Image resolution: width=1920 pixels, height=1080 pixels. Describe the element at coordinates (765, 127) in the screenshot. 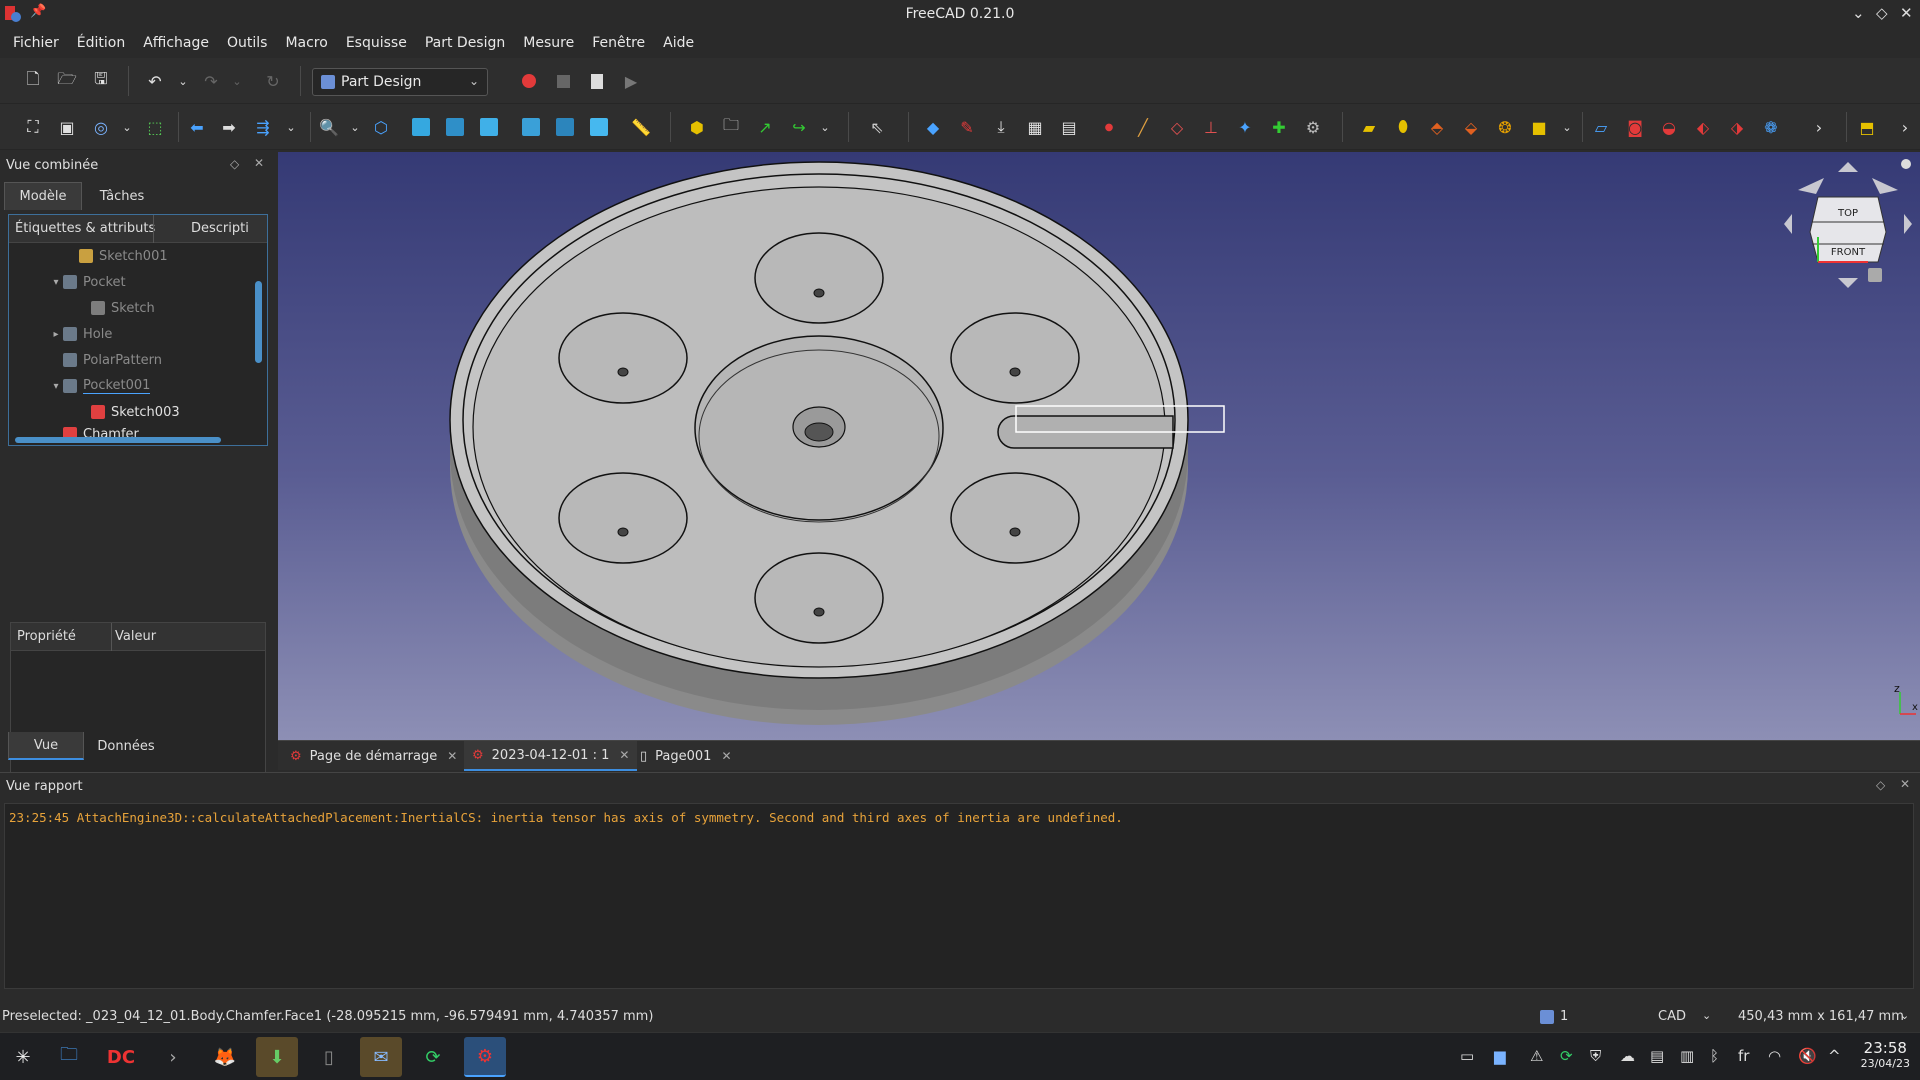

I see `link-icon: ↗` at that location.